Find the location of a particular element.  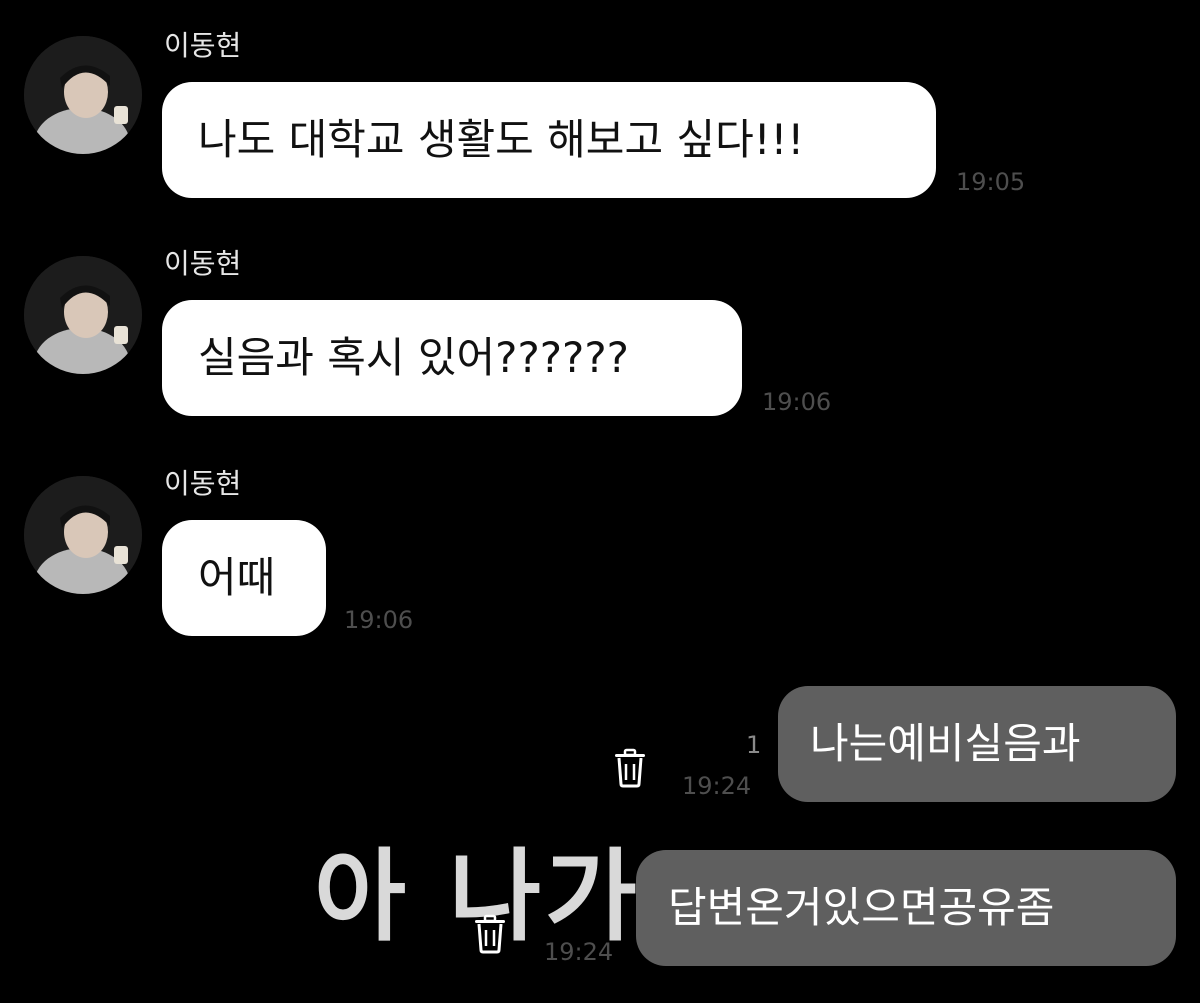

message-bubble: 나도 대학교 생활도 해보고 싶다!!! is located at coordinates (549, 140).